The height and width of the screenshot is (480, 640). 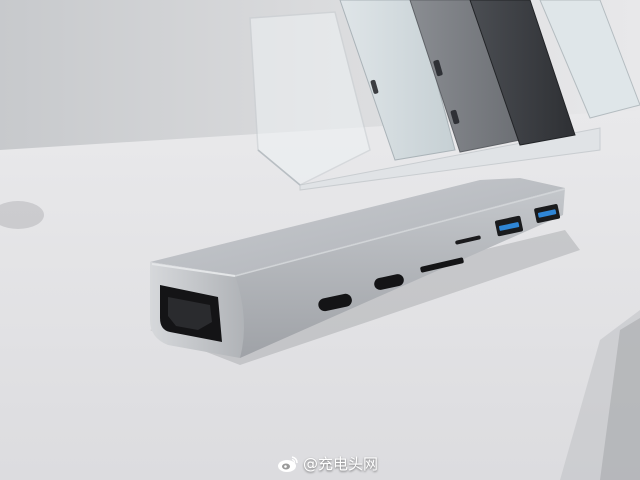 I want to click on watermark-text: @充电头网, so click(x=340, y=464).